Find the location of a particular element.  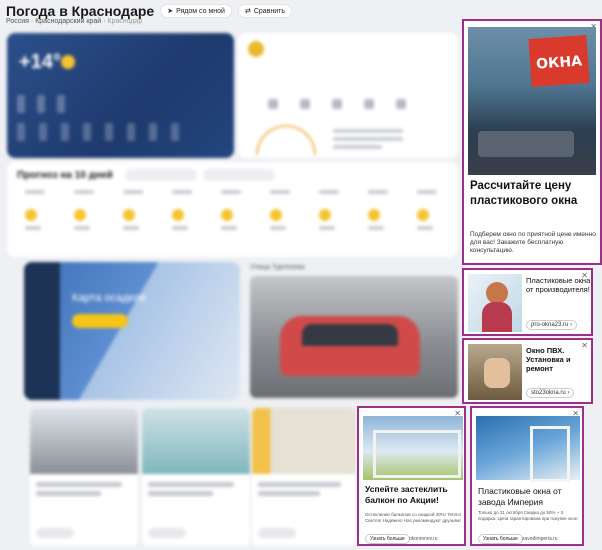

street-camera is located at coordinates (354, 337).